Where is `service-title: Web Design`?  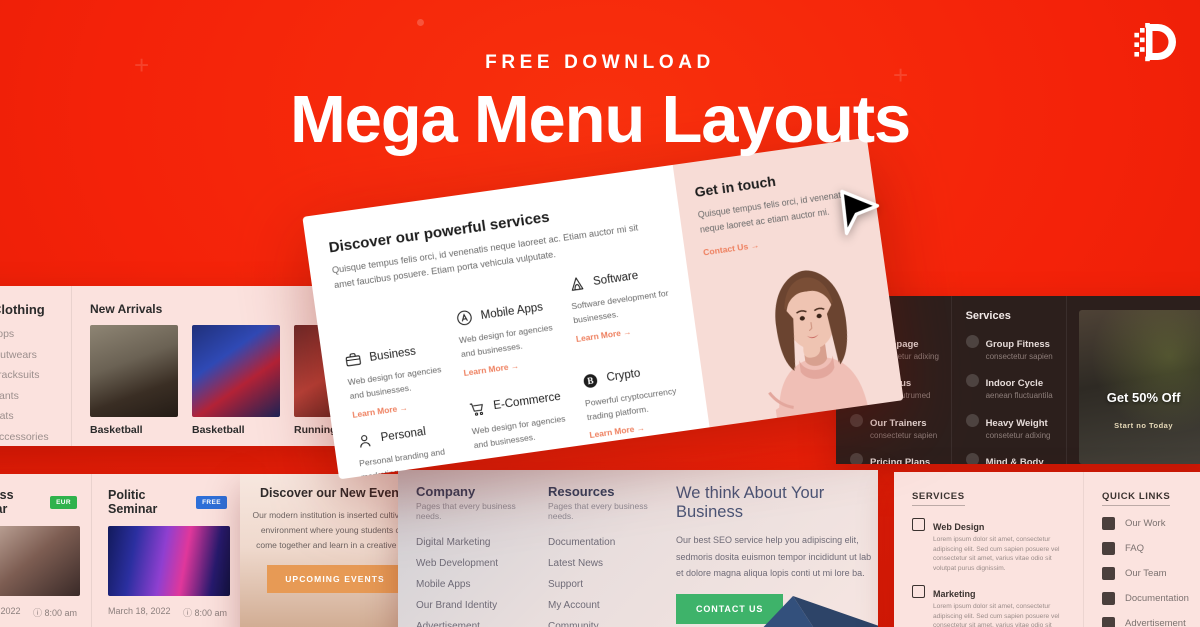
service-title: Web Design is located at coordinates (959, 527).